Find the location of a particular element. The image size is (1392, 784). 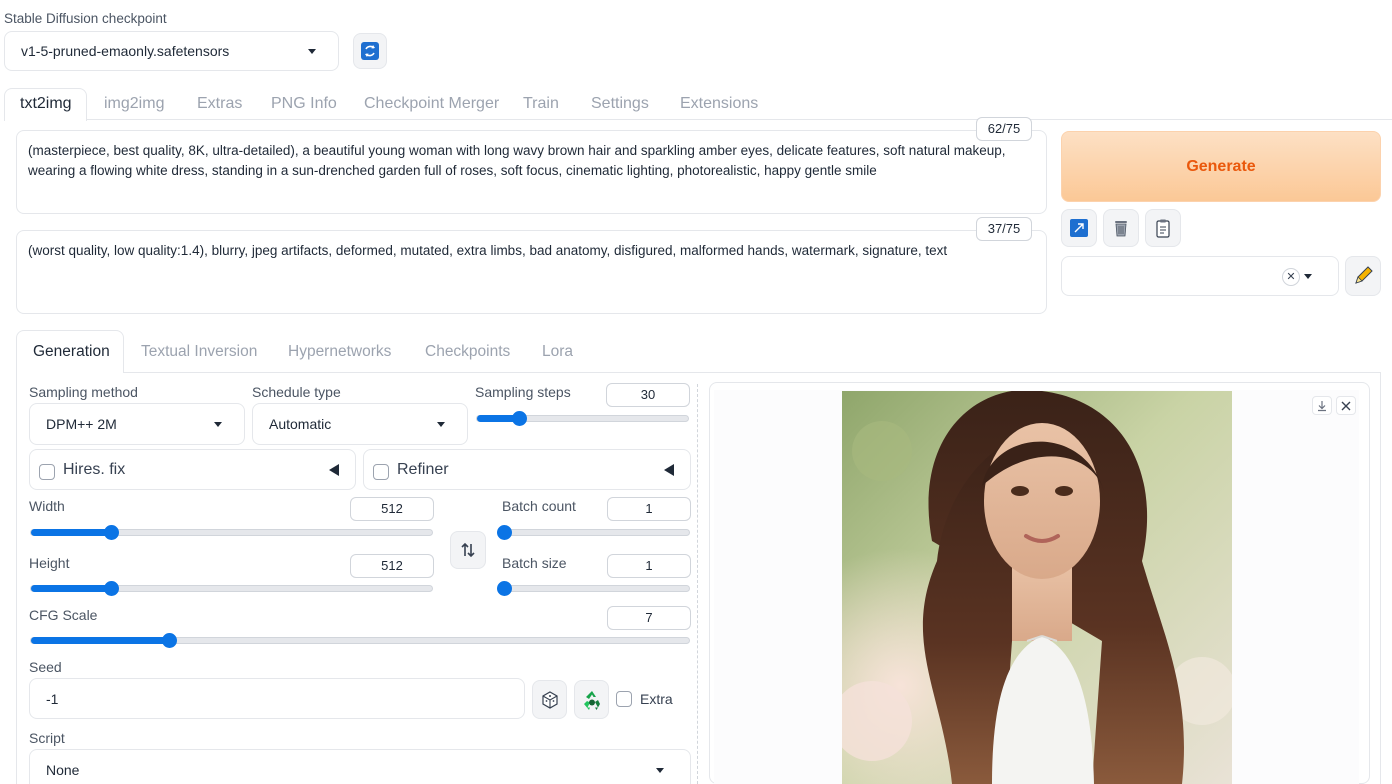

close-image-button is located at coordinates (1346, 405).